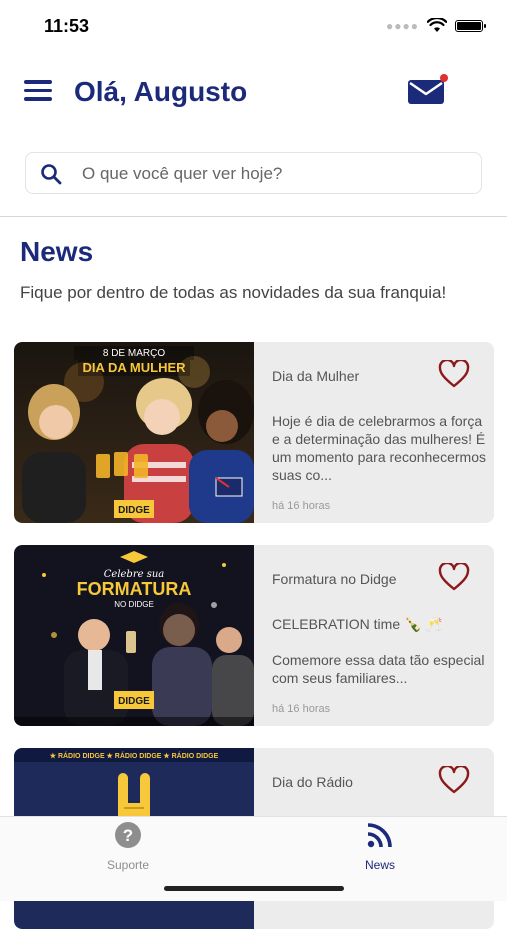  I want to click on tab-news: News, so click(380, 846).